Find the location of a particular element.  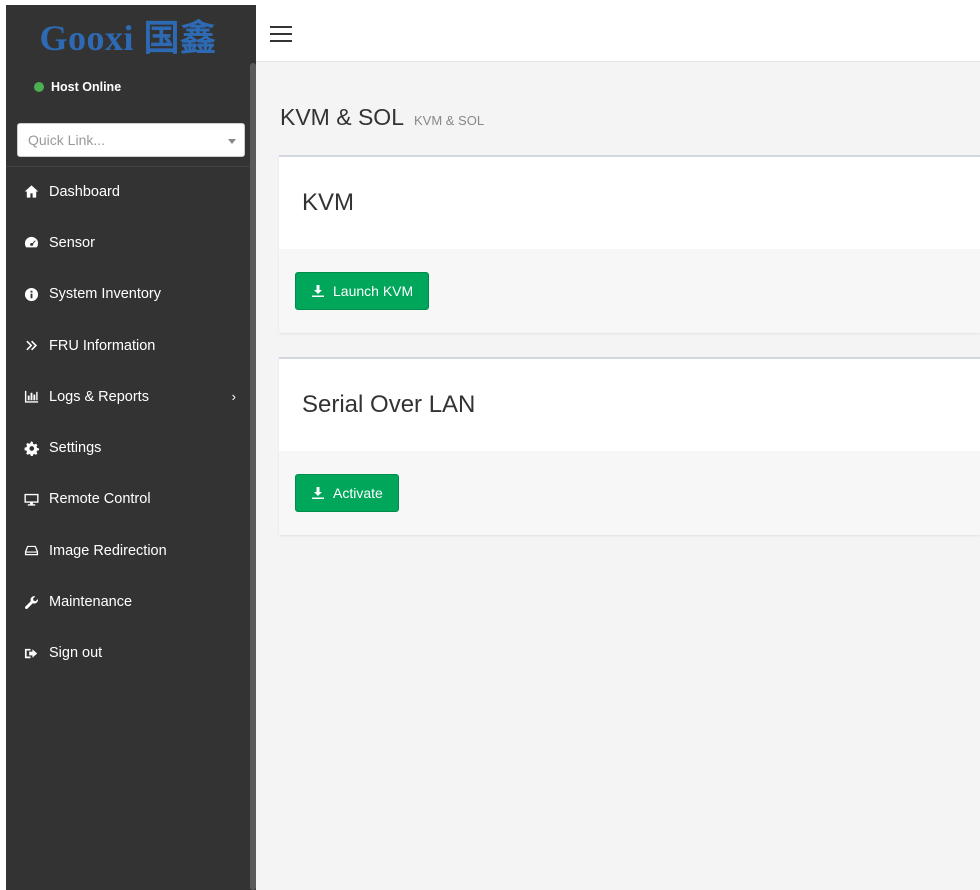

sidebar-item-sensor: Sensor is located at coordinates (128, 242).